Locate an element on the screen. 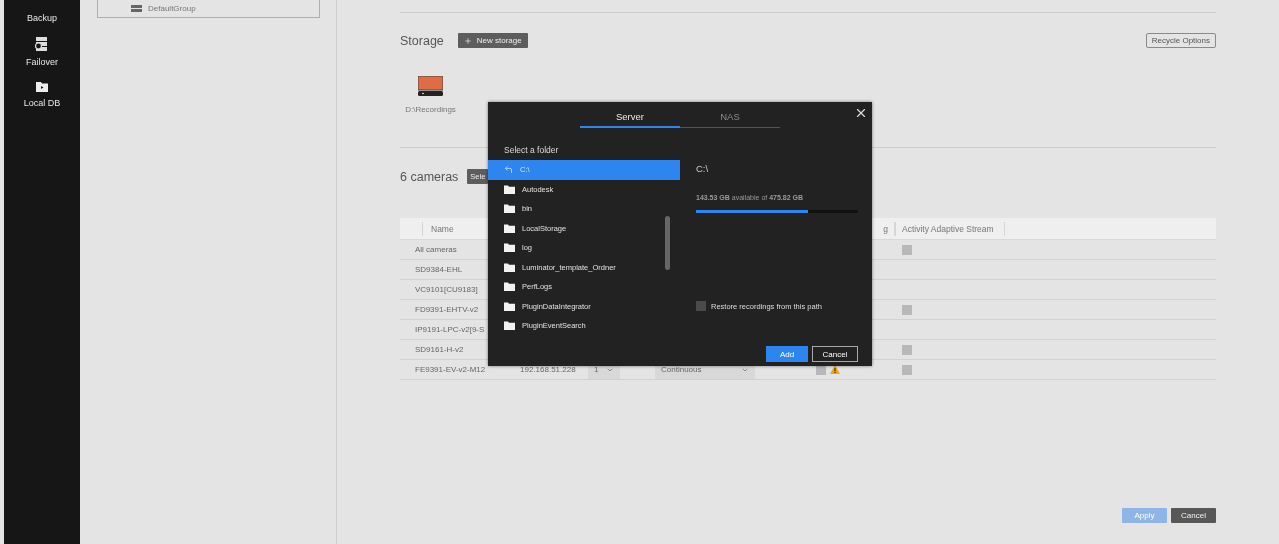 The image size is (1279, 544). select-folder-prompt: Select a folder is located at coordinates (531, 150).